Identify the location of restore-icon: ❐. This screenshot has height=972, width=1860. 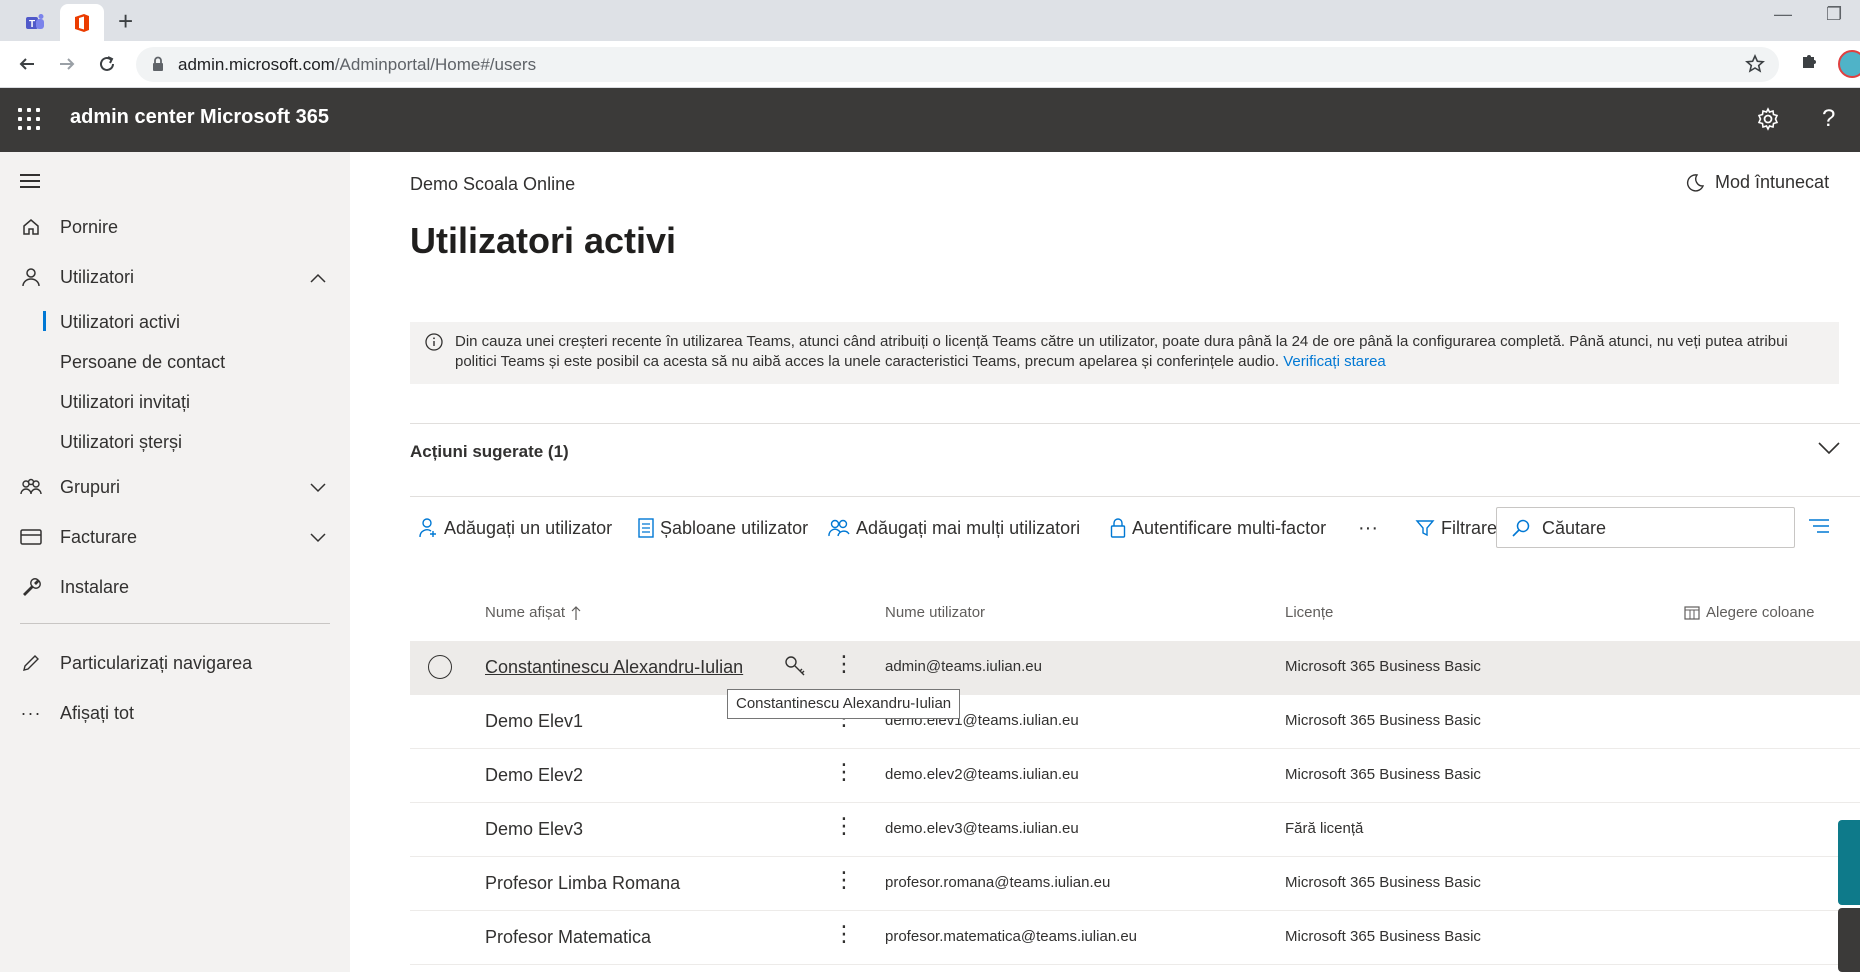
(1834, 14).